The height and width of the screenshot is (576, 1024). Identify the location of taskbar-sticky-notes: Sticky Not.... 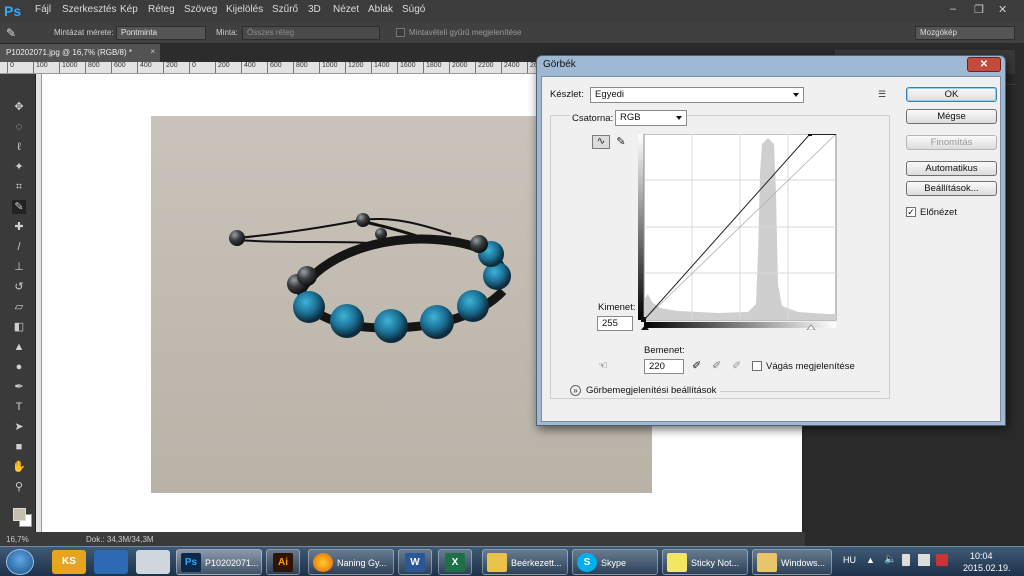
(705, 562).